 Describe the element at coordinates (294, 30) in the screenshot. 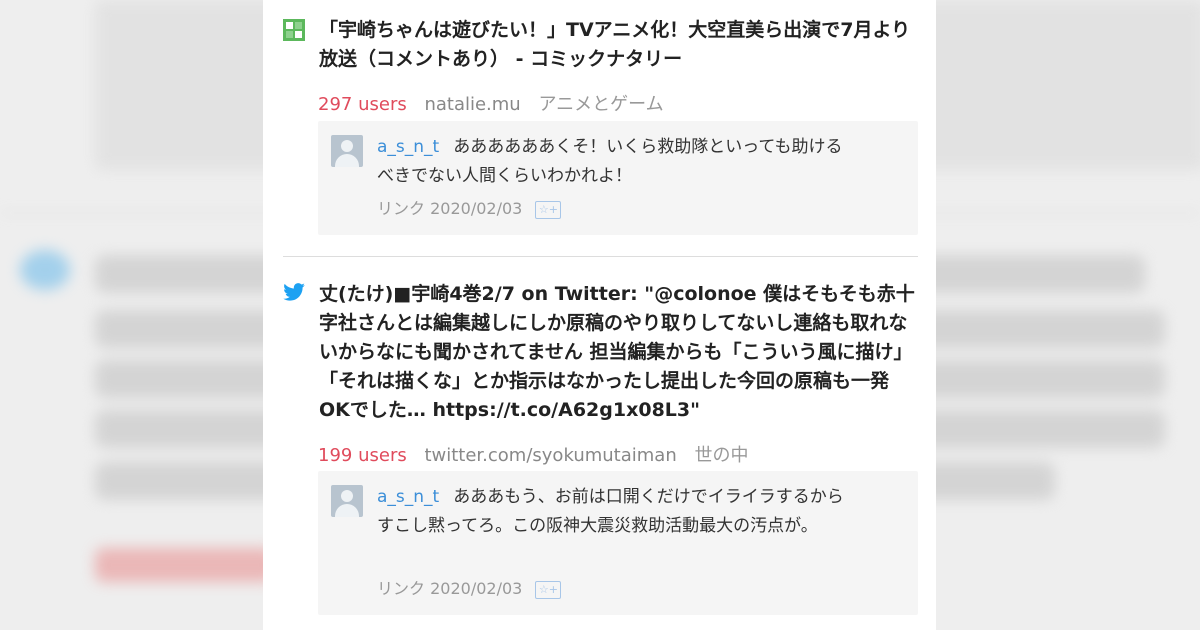

I see `natalie-icon` at that location.